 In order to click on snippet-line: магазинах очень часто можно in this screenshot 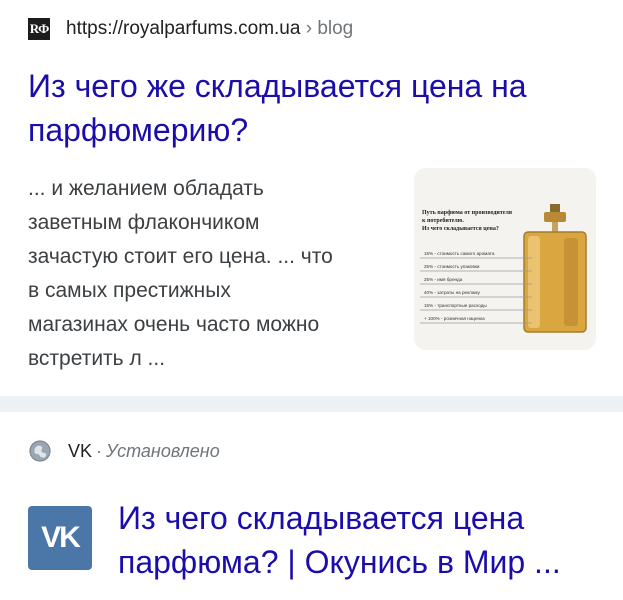, I will do `click(174, 324)`.